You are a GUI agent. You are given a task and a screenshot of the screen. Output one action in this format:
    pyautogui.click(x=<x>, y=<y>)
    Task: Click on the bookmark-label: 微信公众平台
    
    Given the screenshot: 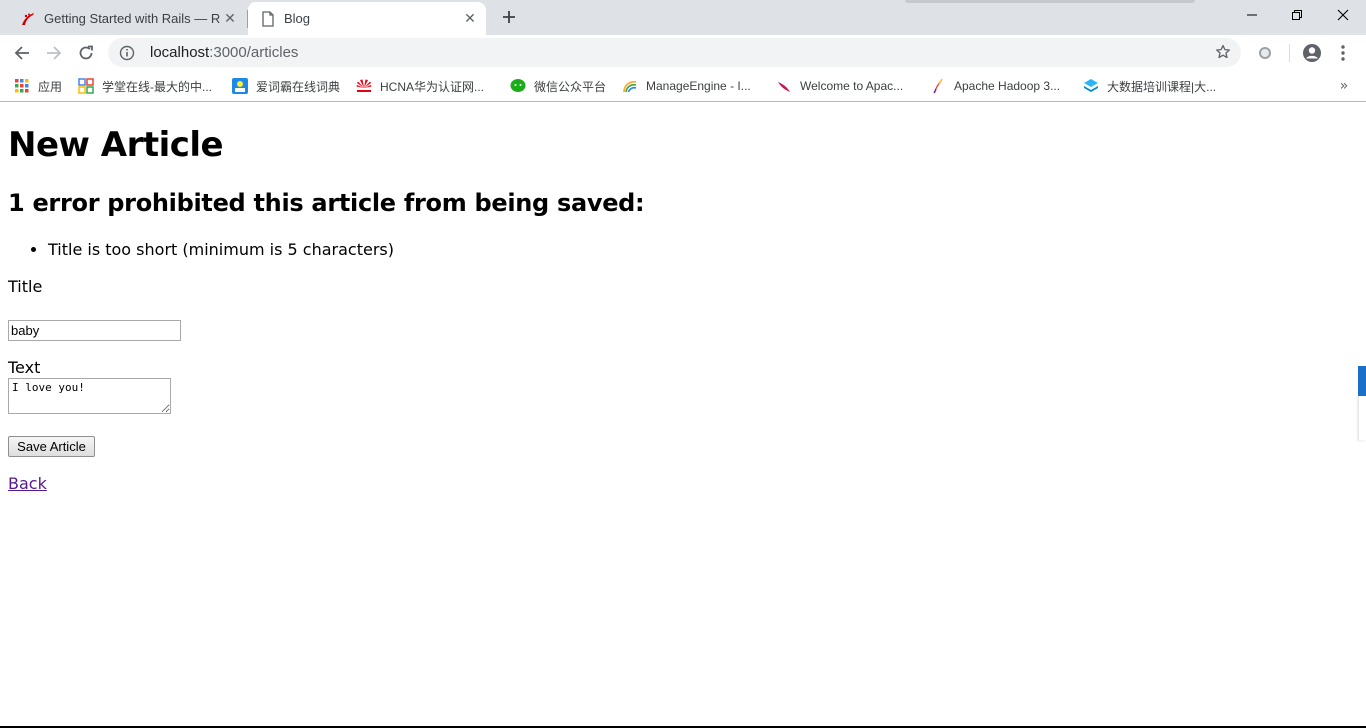 What is the action you would take?
    pyautogui.click(x=570, y=86)
    